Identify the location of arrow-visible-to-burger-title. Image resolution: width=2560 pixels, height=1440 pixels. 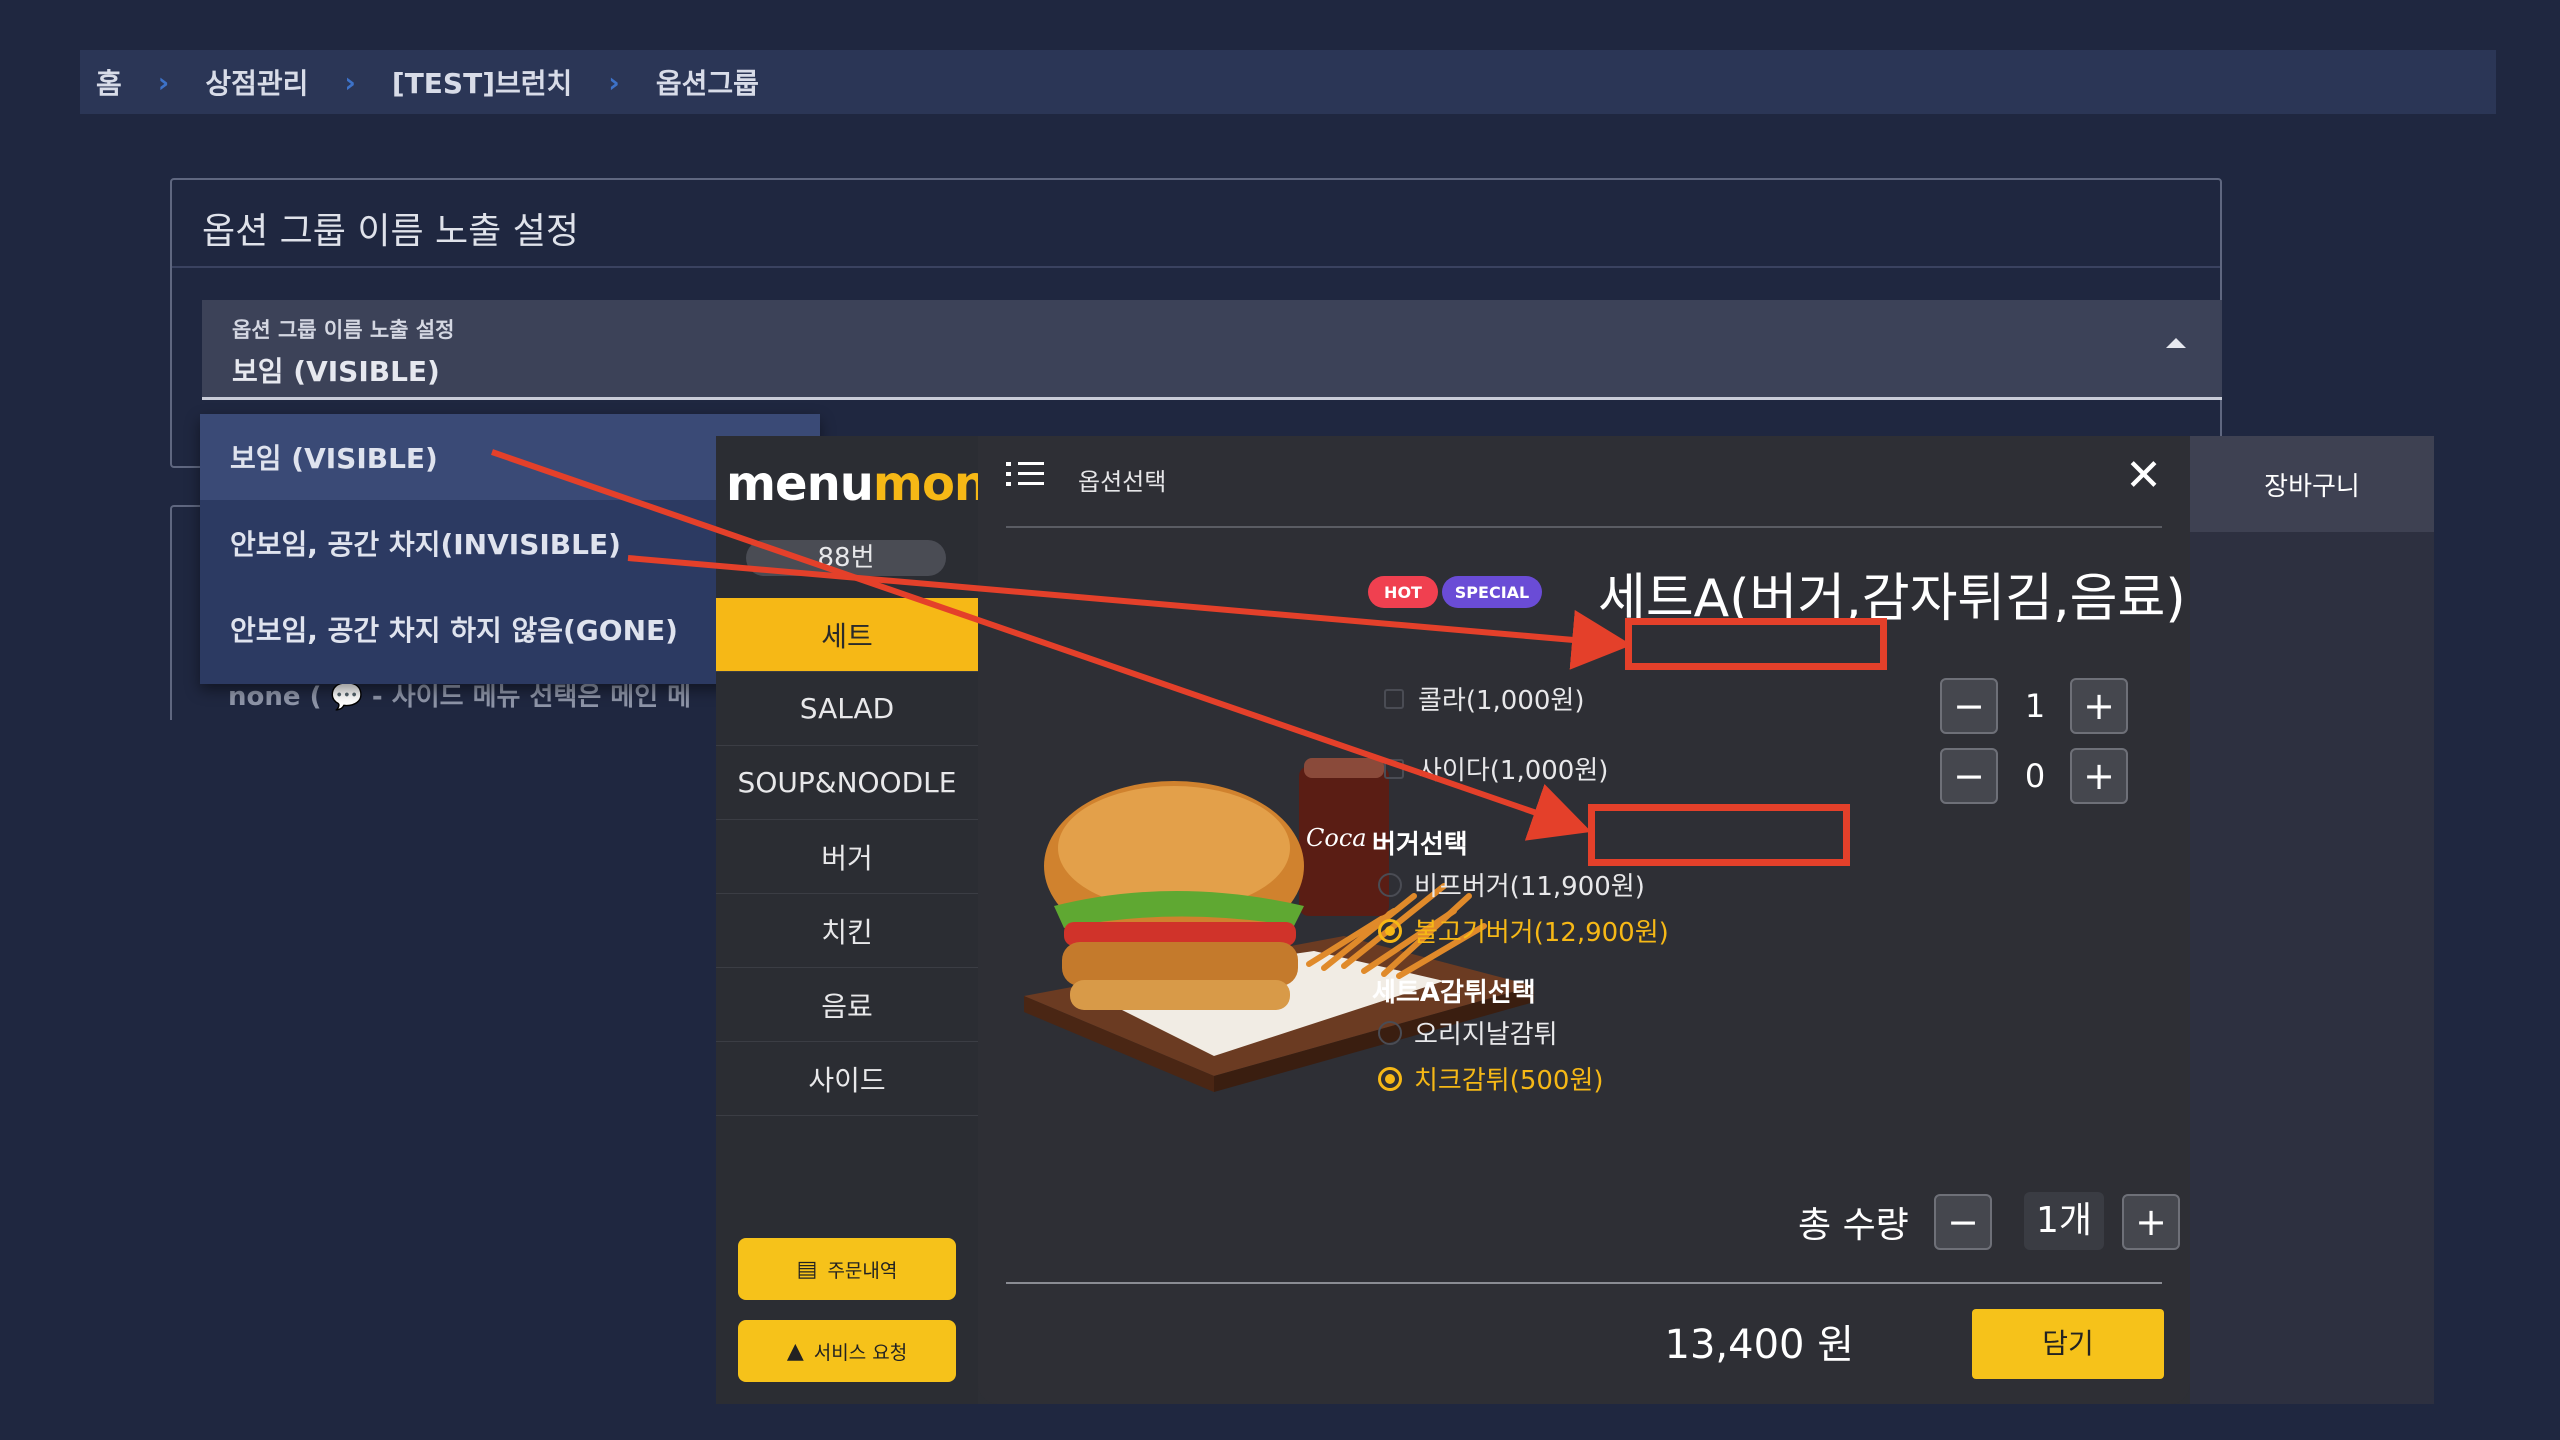
(1041, 645).